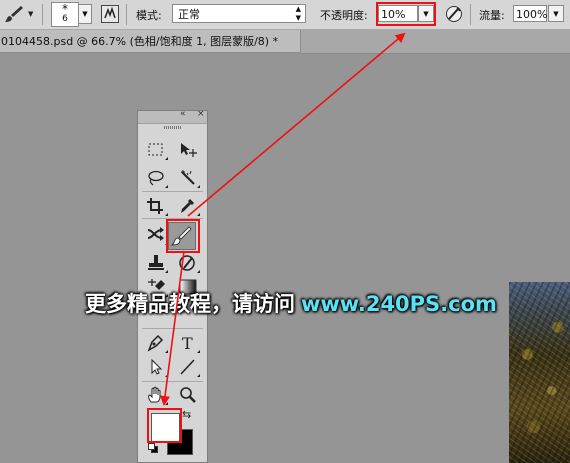 The width and height of the screenshot is (570, 463). Describe the element at coordinates (172, 328) in the screenshot. I see `arrow-to-foreground` at that location.